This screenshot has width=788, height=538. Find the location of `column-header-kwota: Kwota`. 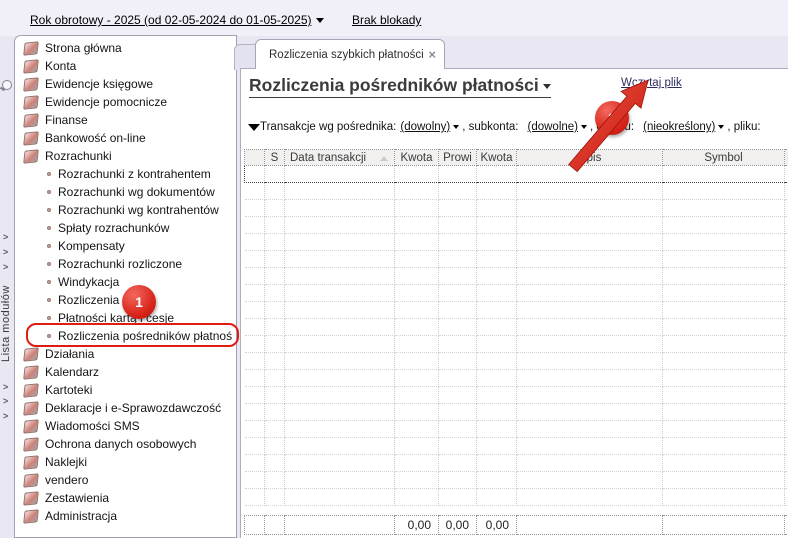

column-header-kwota: Kwota is located at coordinates (416, 157).